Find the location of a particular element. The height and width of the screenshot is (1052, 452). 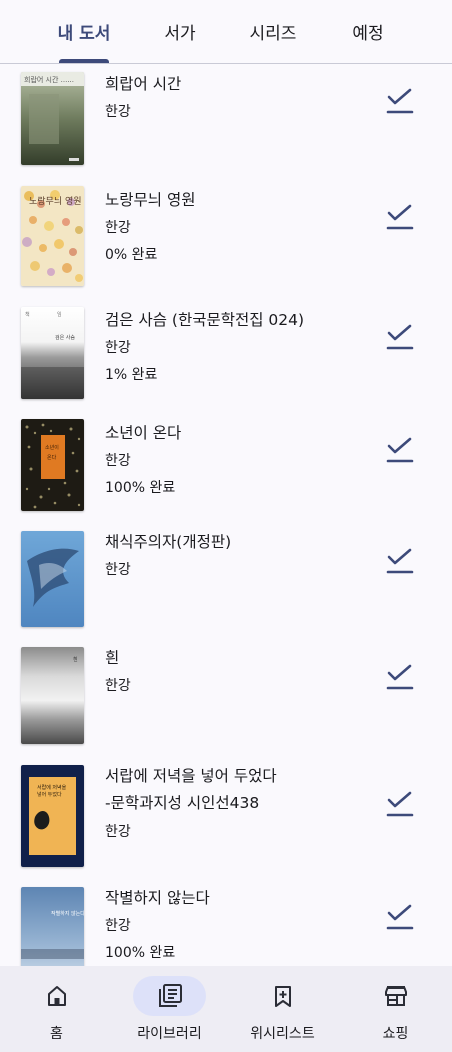

book-title: 흰 is located at coordinates (112, 658).